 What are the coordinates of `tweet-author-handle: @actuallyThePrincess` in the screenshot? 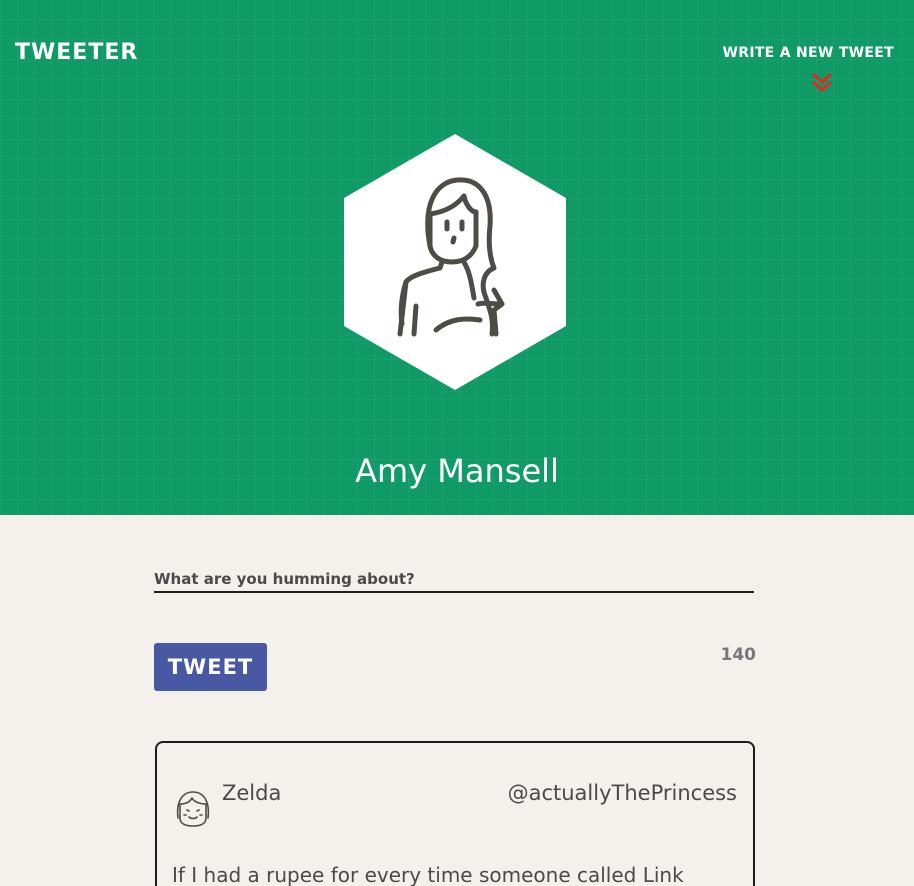 It's located at (622, 793).